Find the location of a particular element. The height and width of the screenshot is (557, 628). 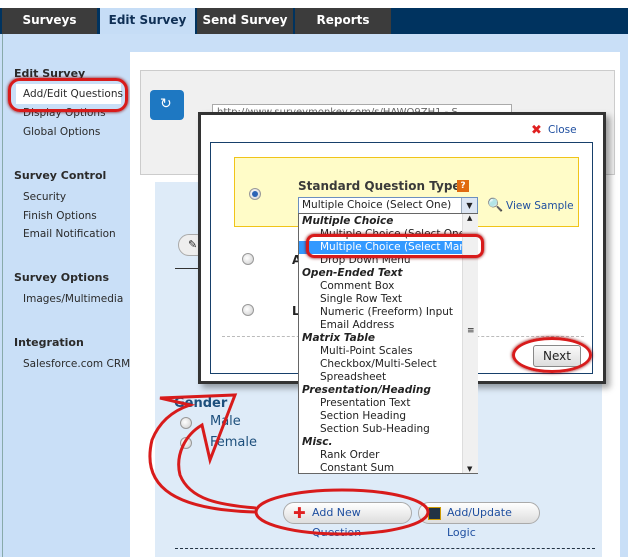

list-option: Numeric (Freeform) Input is located at coordinates (380, 312).